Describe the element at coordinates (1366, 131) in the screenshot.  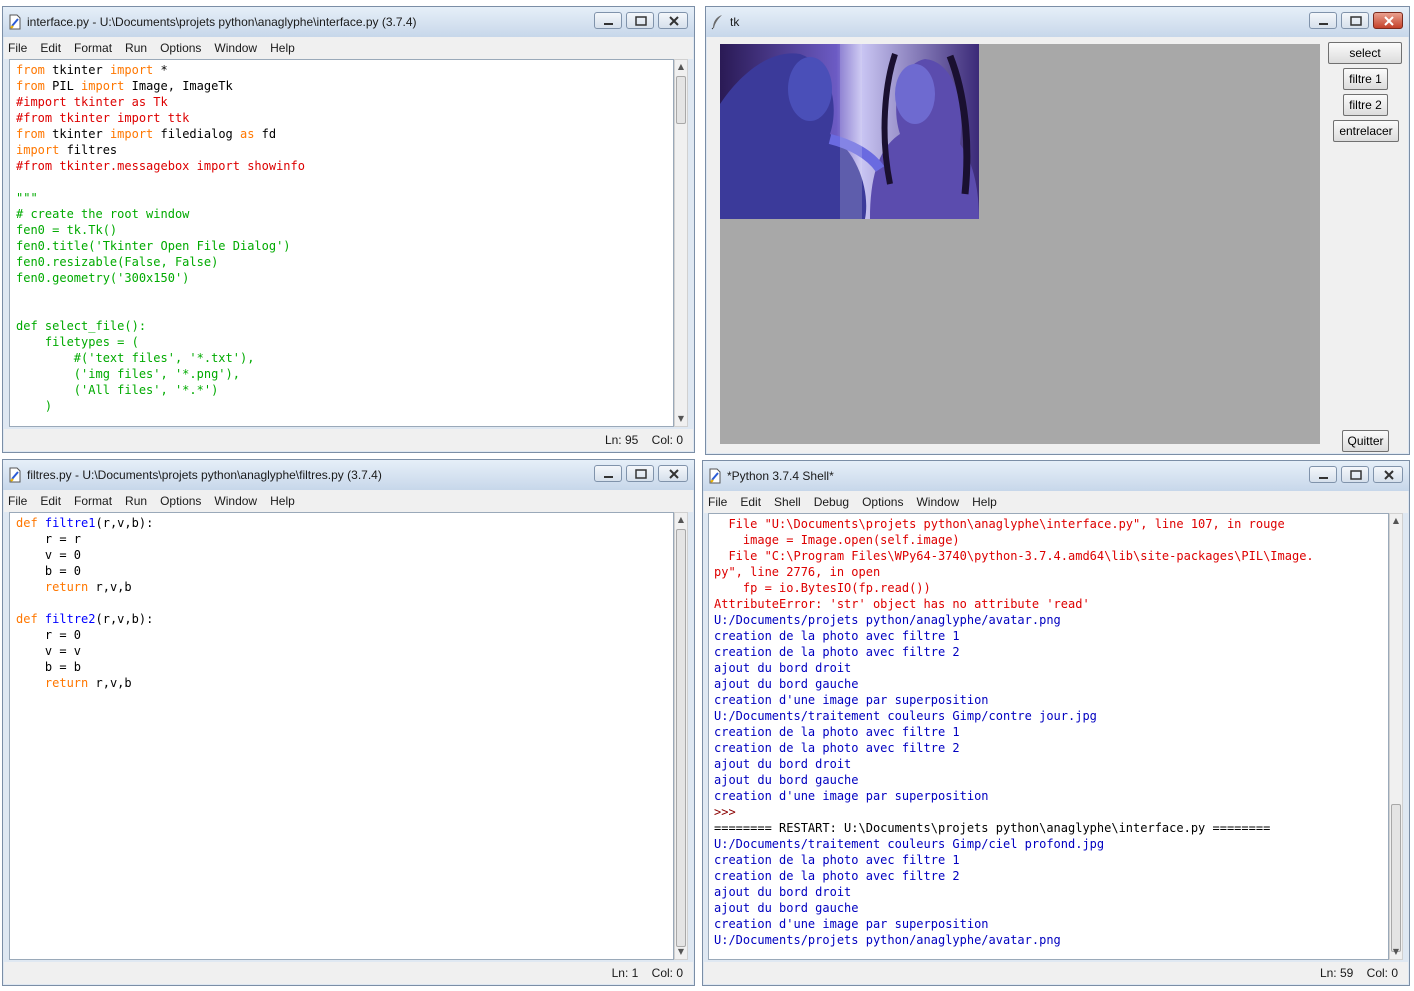
I see `entrelacer-button: entrelacer` at that location.